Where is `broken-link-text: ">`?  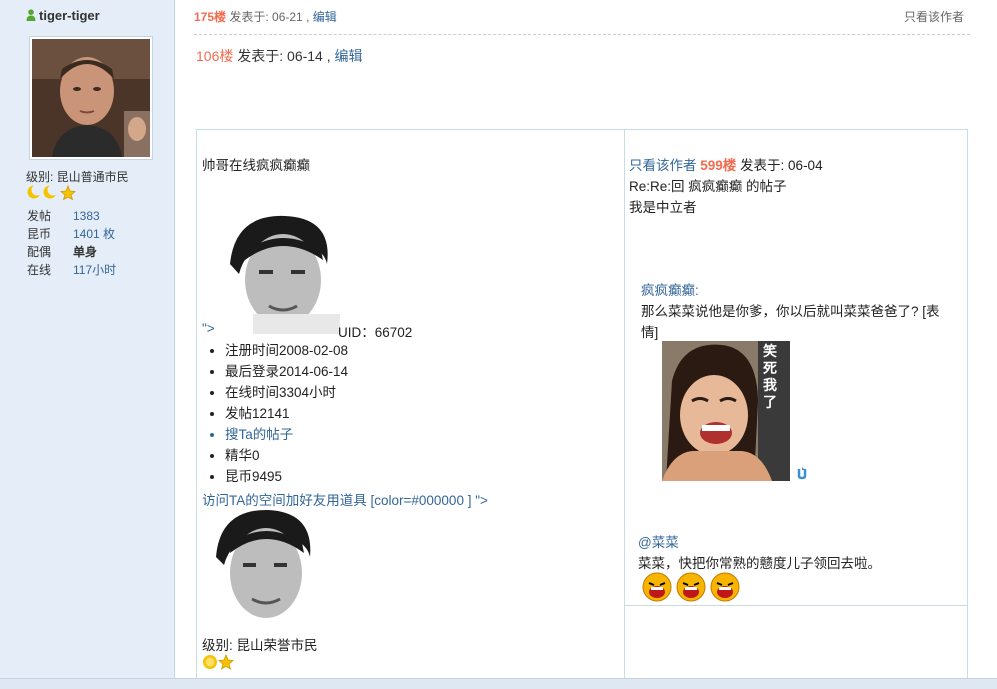
broken-link-text: "> is located at coordinates (208, 328).